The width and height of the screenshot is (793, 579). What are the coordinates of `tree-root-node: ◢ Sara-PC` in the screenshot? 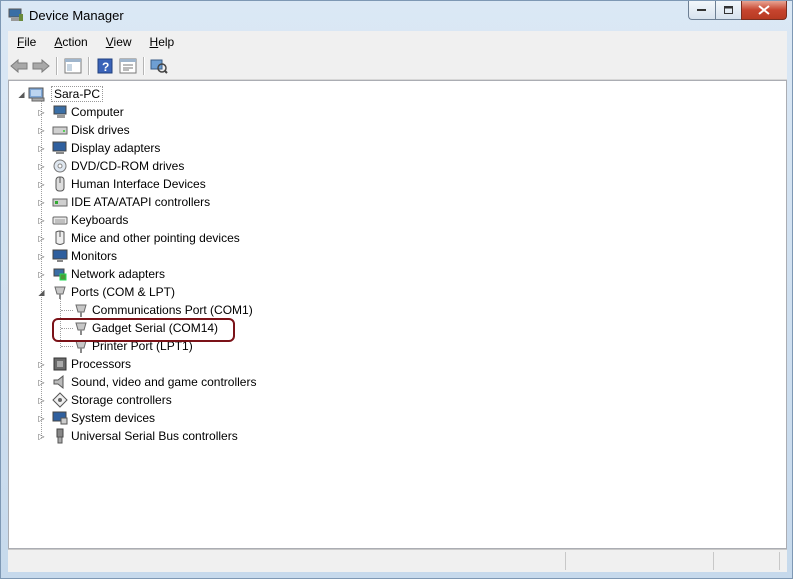 It's located at (60, 94).